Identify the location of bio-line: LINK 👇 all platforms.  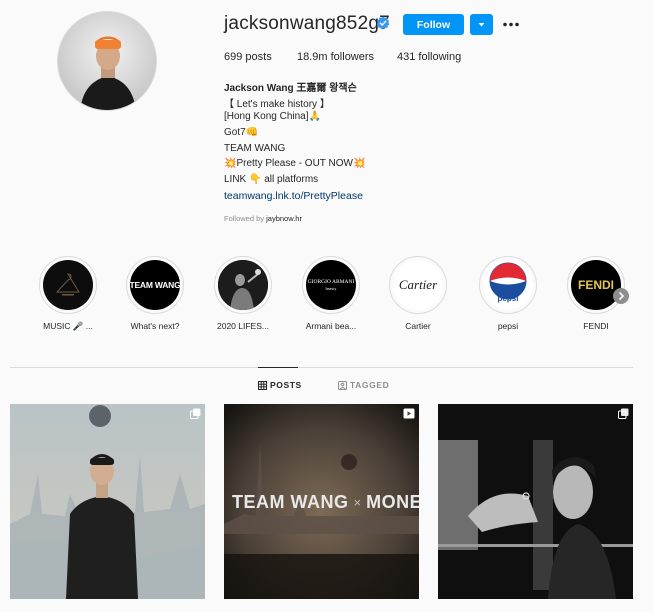
(271, 179).